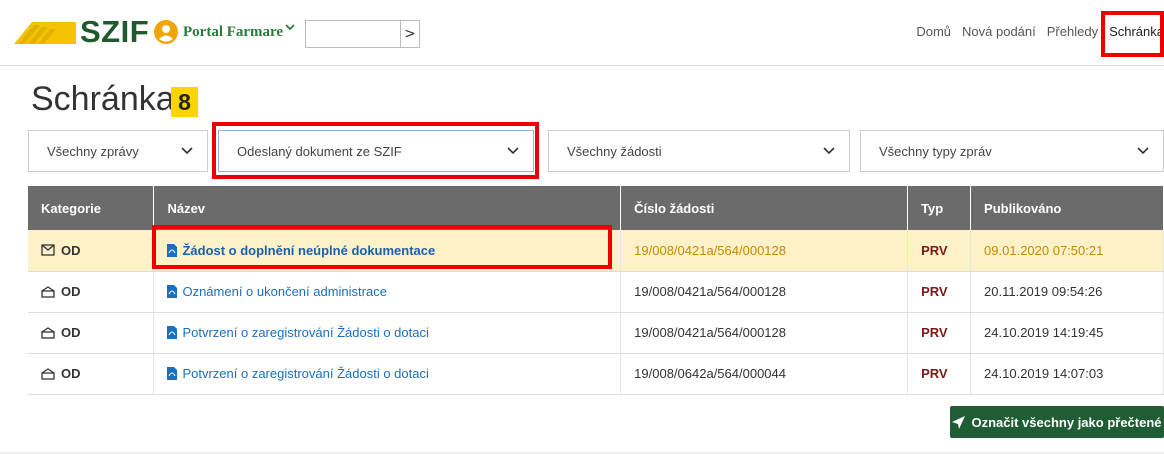 This screenshot has height=454, width=1164. I want to click on nav-home: Domů, so click(933, 31).